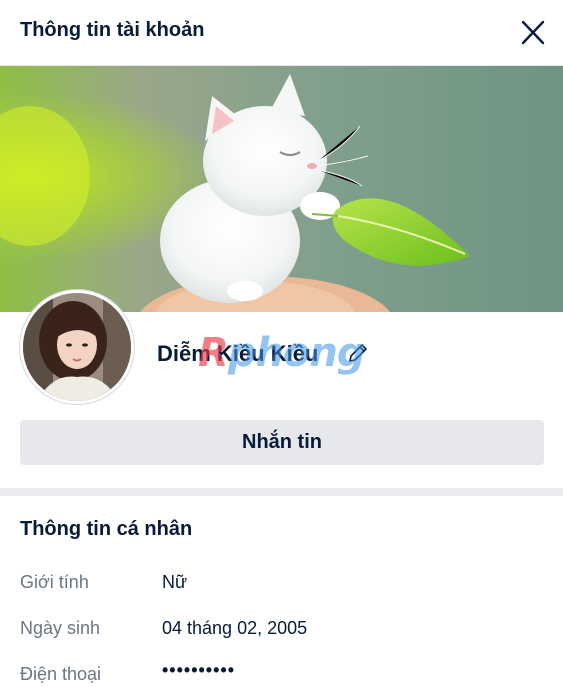 The height and width of the screenshot is (700, 563). I want to click on info-value: Nữ, so click(175, 582).